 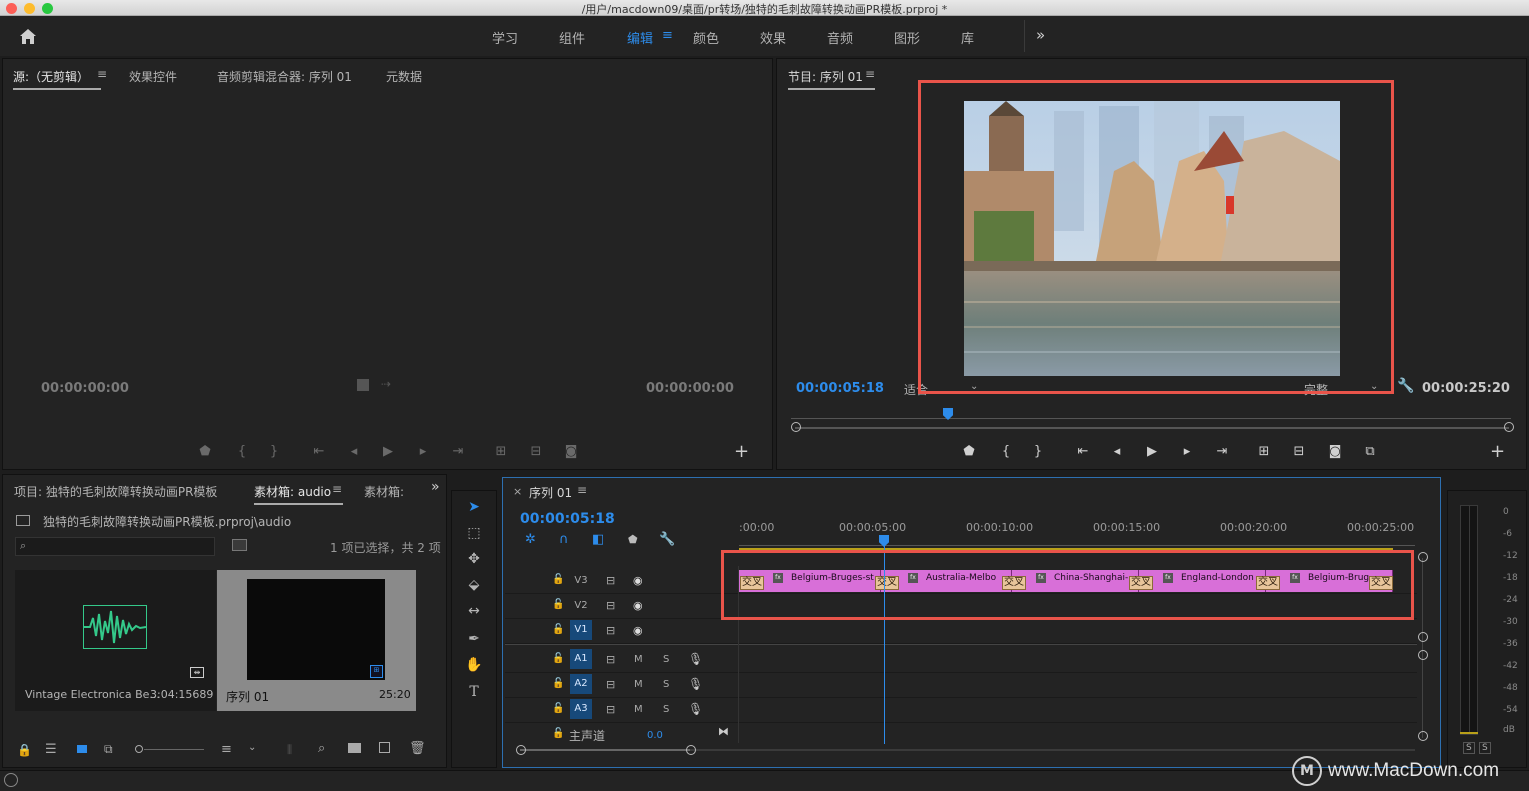 I want to click on list-view-icon: ☰, so click(x=51, y=749).